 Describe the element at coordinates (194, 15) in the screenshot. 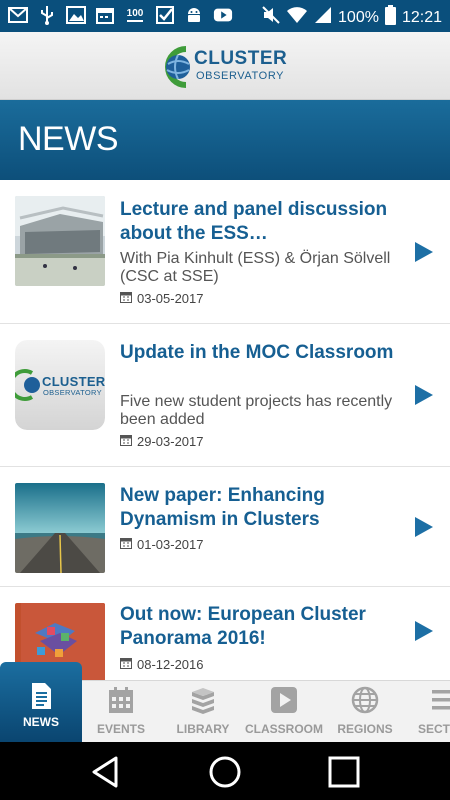

I see `android-icon` at that location.